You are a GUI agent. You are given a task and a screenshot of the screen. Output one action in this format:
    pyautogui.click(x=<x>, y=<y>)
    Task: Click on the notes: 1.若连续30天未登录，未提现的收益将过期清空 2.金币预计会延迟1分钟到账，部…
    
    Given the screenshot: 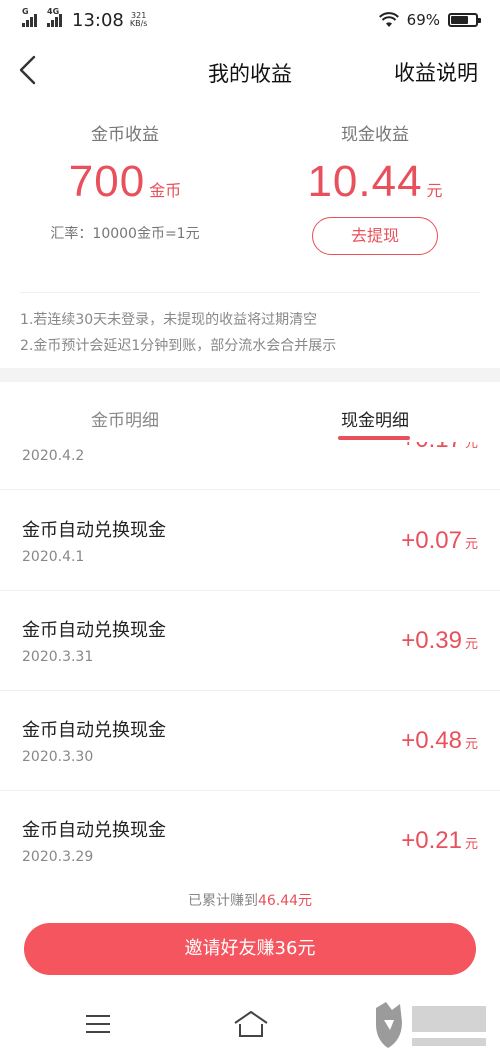 What is the action you would take?
    pyautogui.click(x=250, y=325)
    